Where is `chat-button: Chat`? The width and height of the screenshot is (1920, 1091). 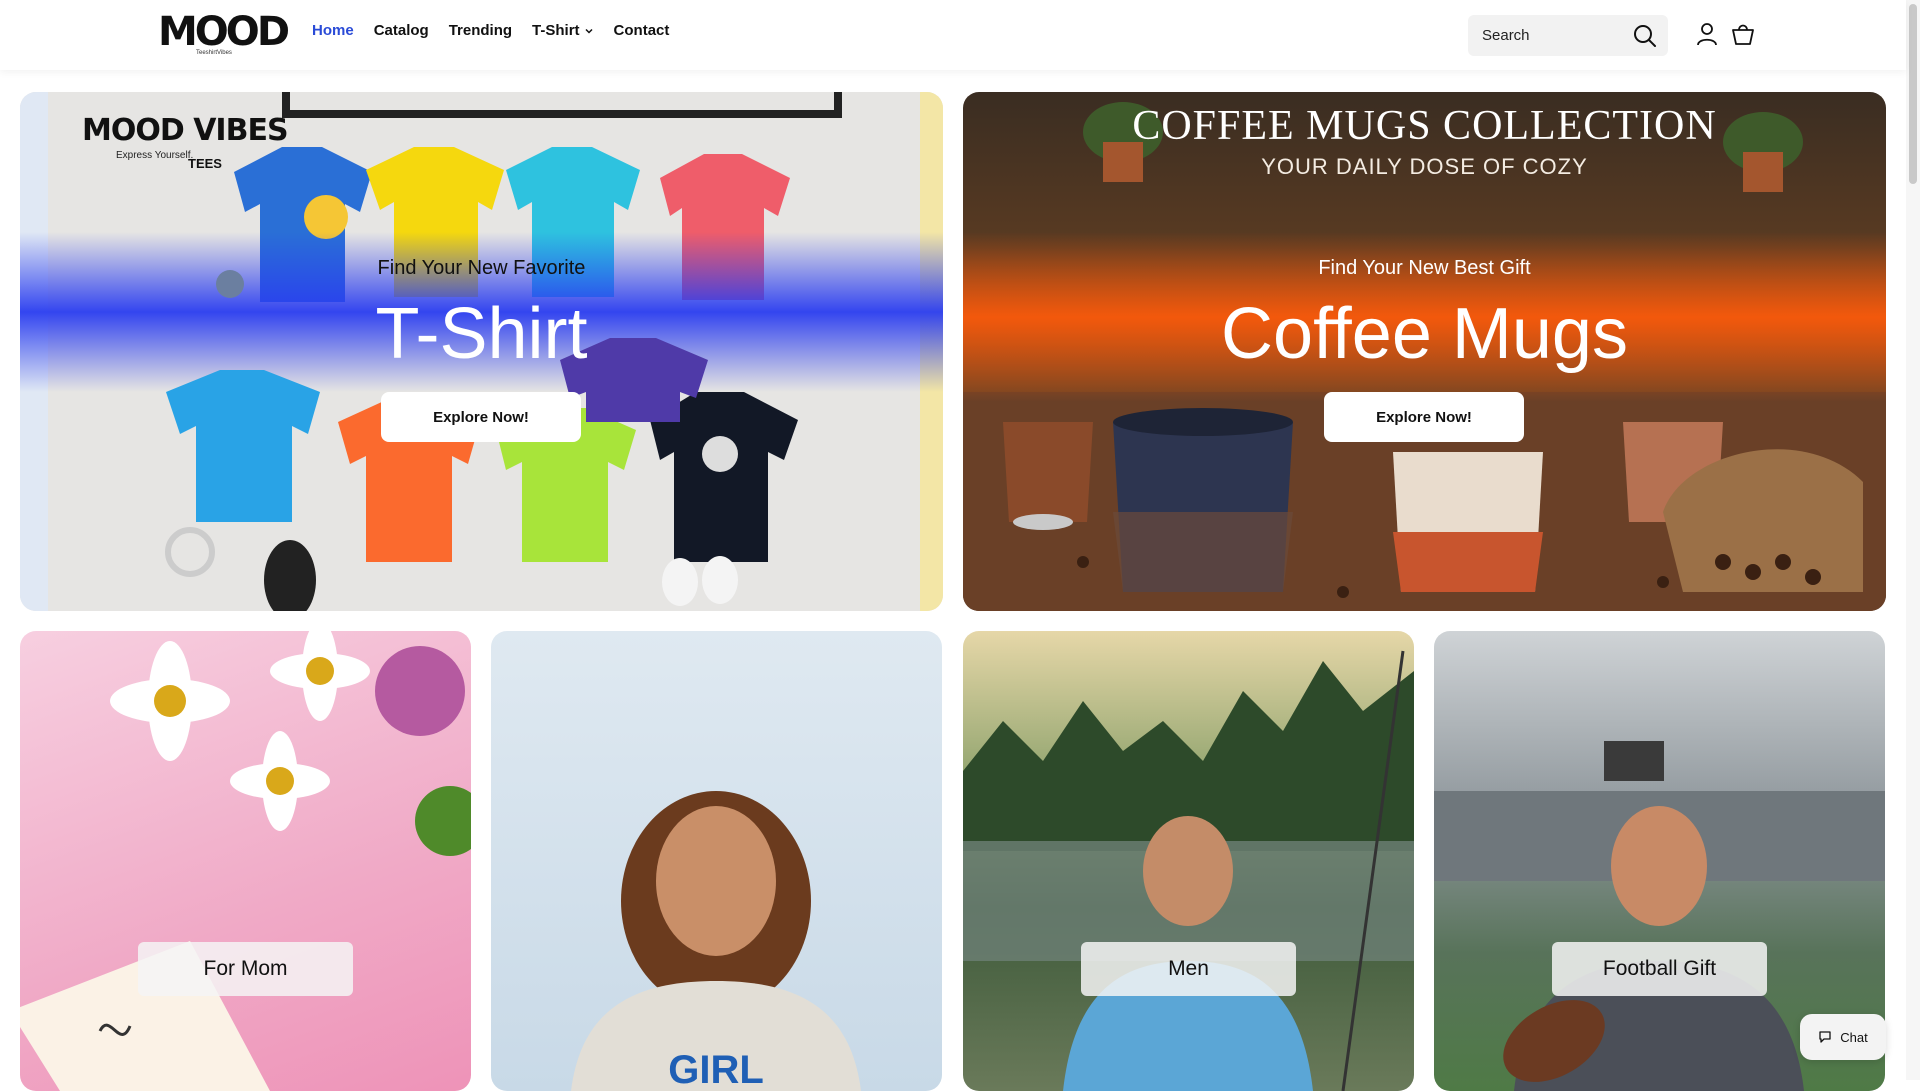 chat-button: Chat is located at coordinates (1843, 1037).